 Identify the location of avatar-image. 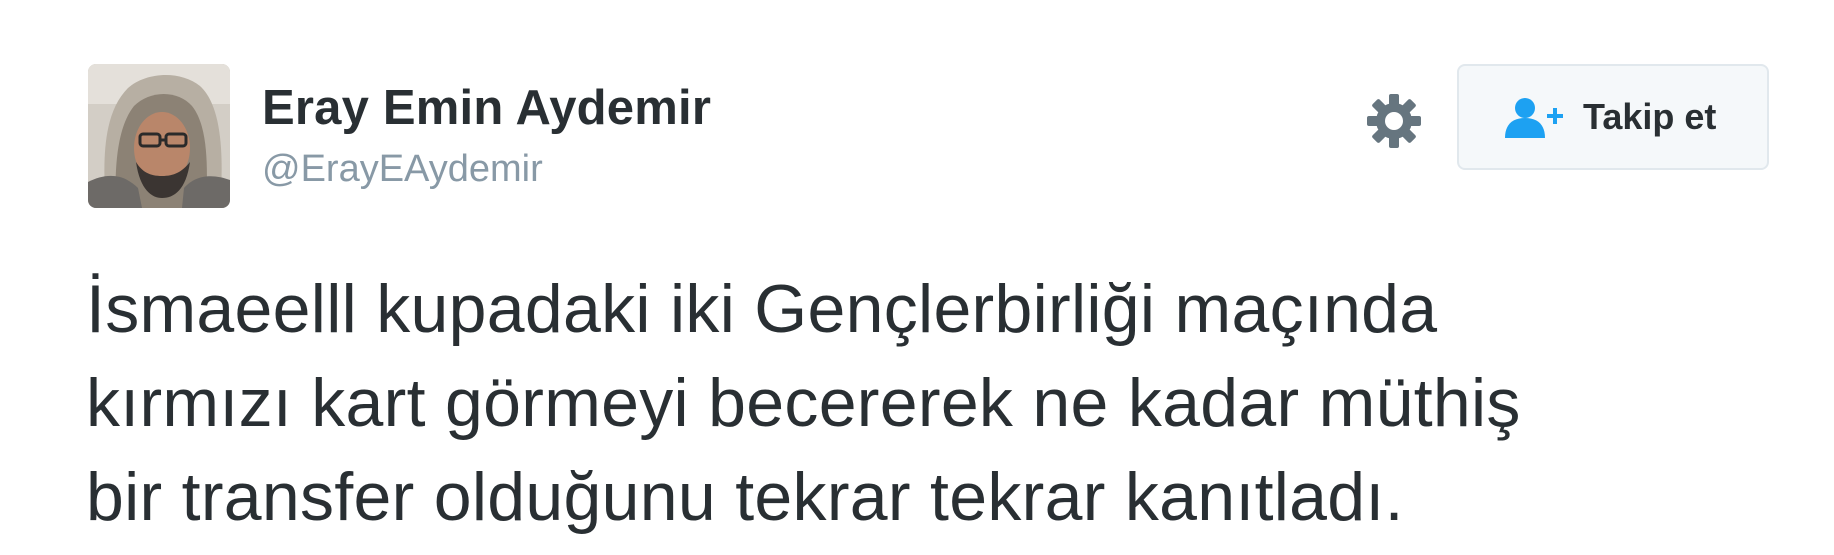
(159, 136).